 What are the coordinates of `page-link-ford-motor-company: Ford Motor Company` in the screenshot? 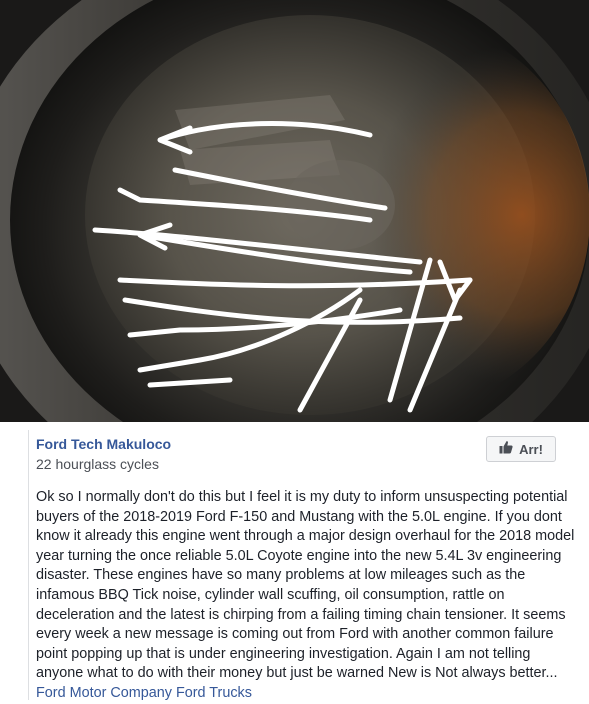 It's located at (104, 693).